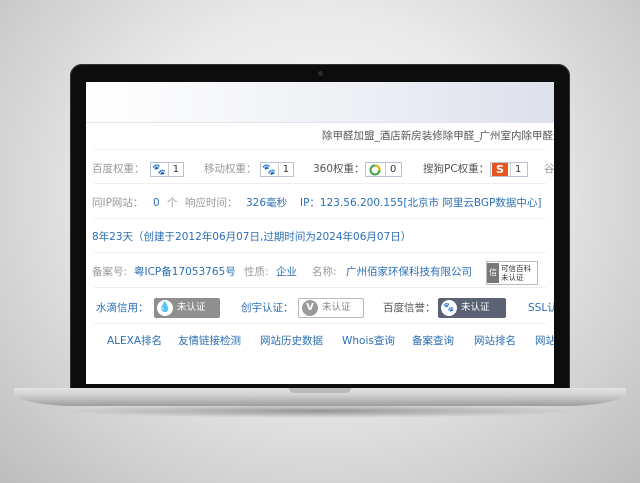 The height and width of the screenshot is (483, 640). I want to click on baike-title: 可信百科, so click(516, 268).